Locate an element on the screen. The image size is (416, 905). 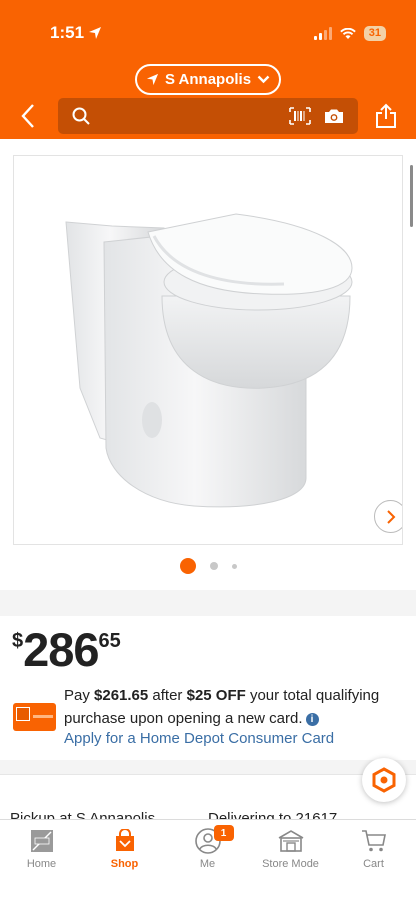
shop-bag-icon is located at coordinates (124, 840).